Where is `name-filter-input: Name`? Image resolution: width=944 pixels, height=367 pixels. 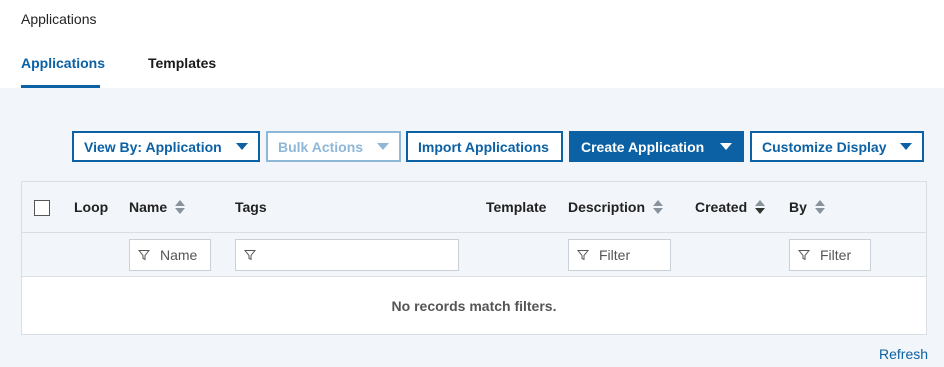 name-filter-input: Name is located at coordinates (170, 255).